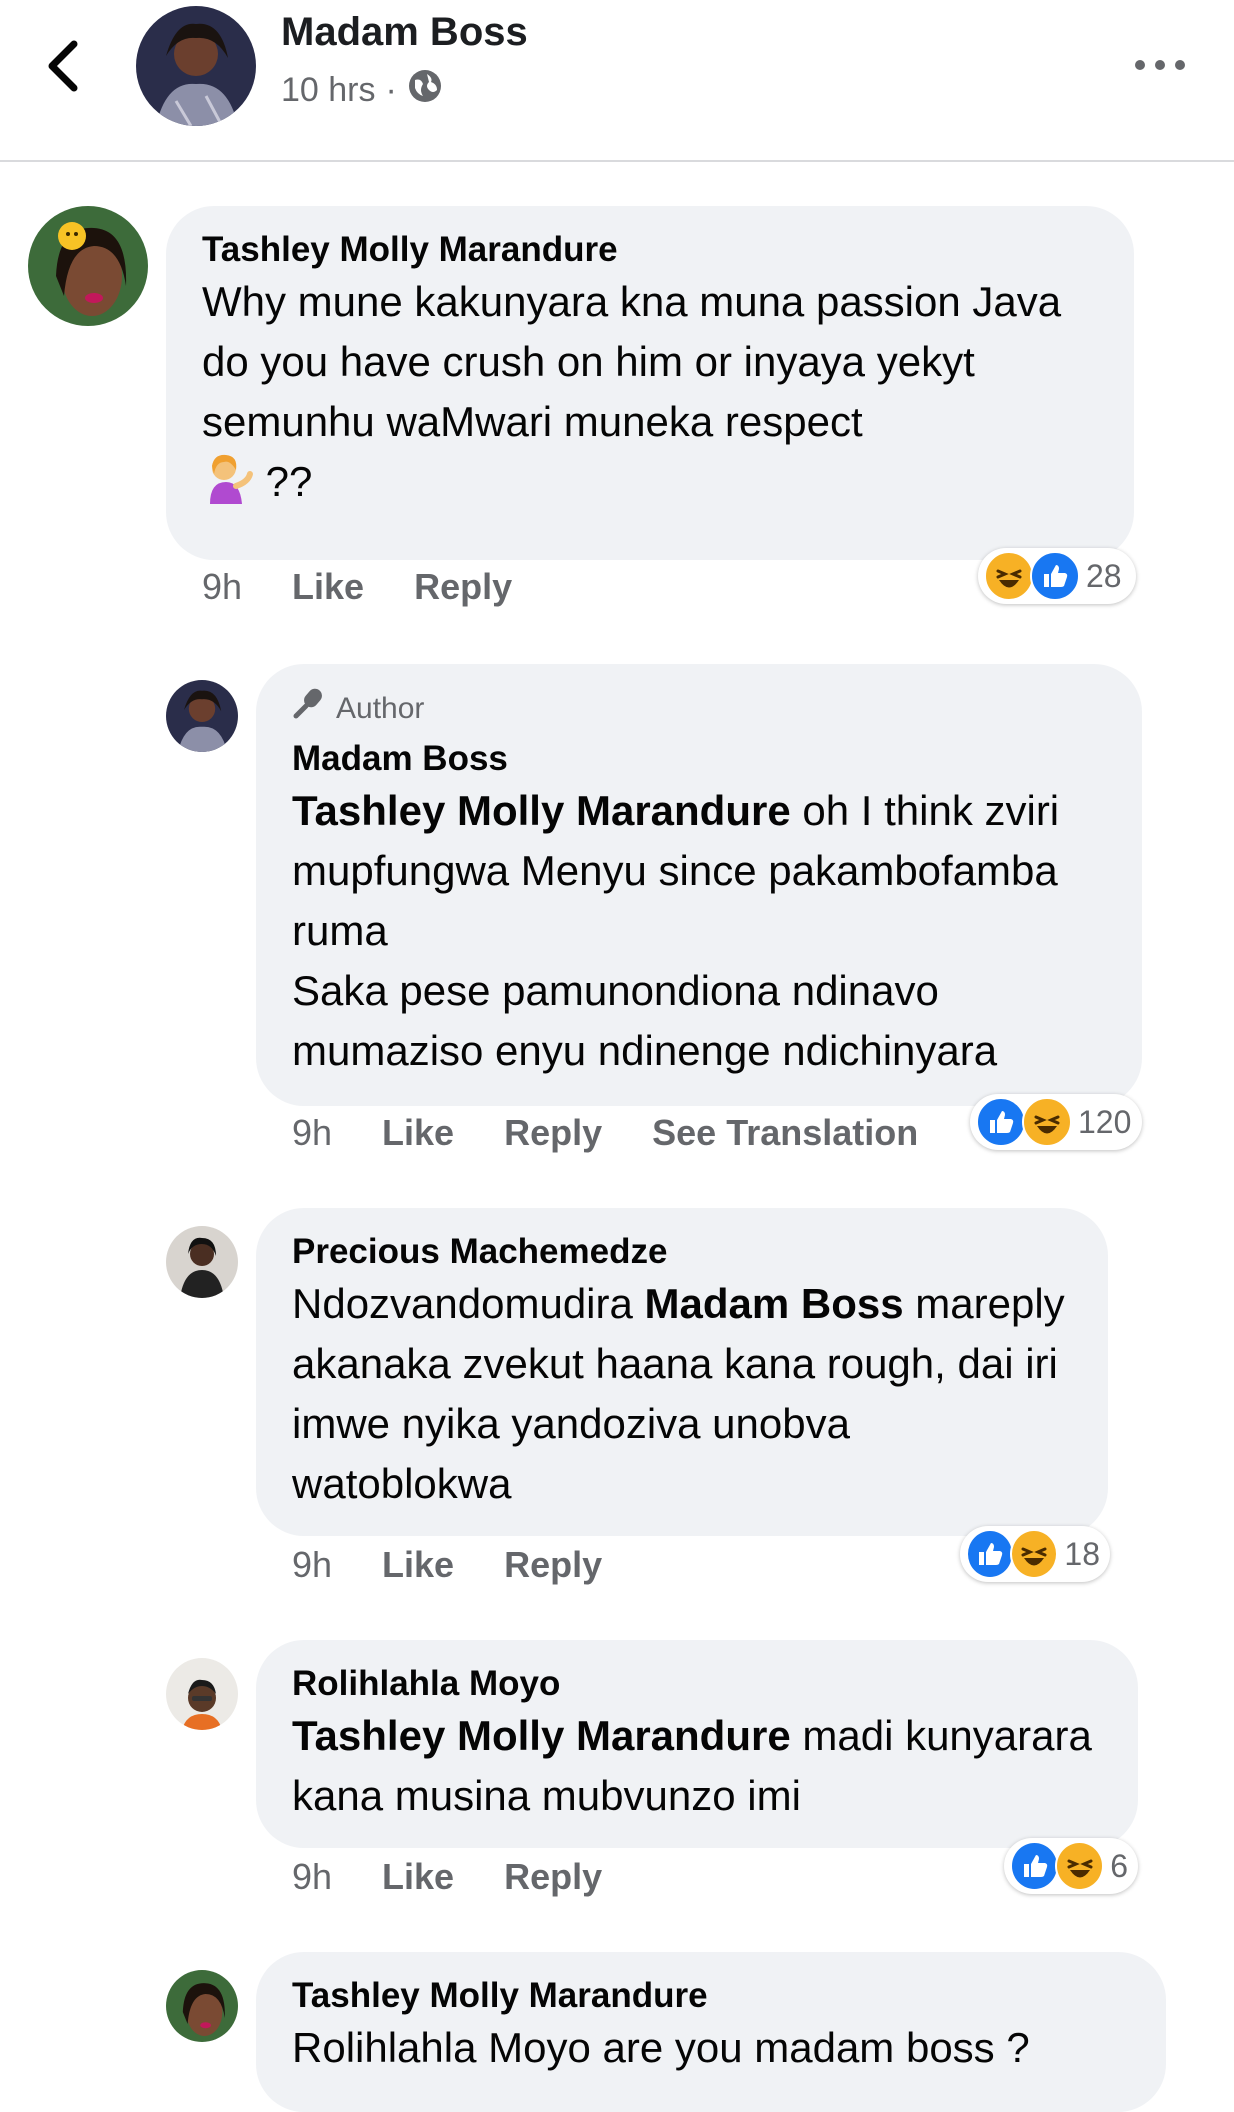  What do you see at coordinates (617, 81) in the screenshot?
I see `post-header: Madam Boss 10 hrs ·` at bounding box center [617, 81].